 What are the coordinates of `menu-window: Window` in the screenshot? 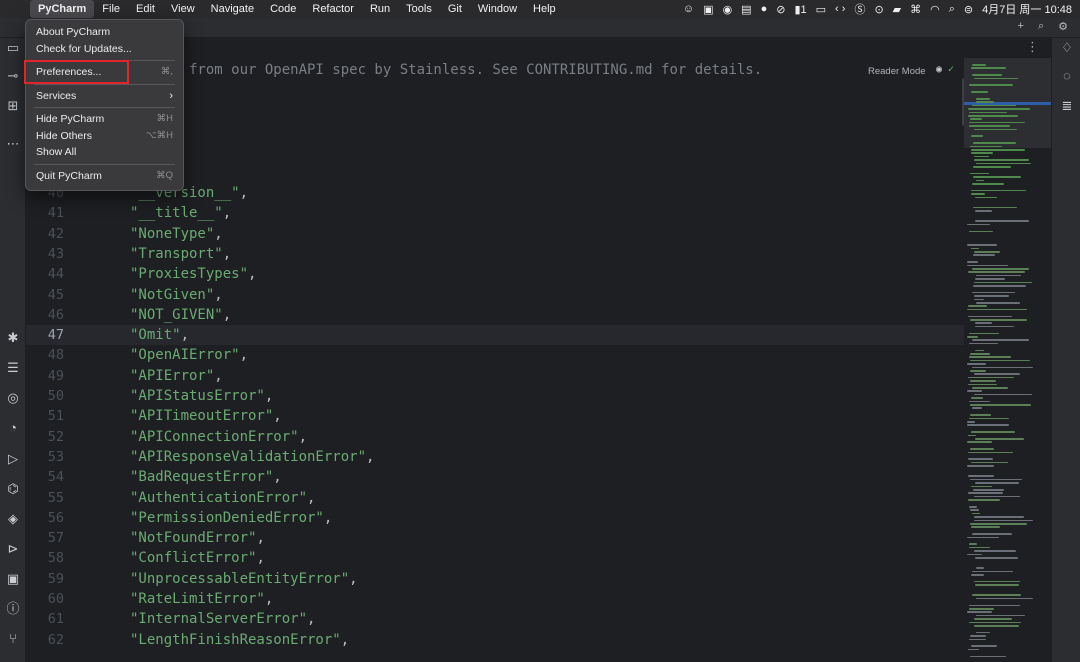 It's located at (497, 9).